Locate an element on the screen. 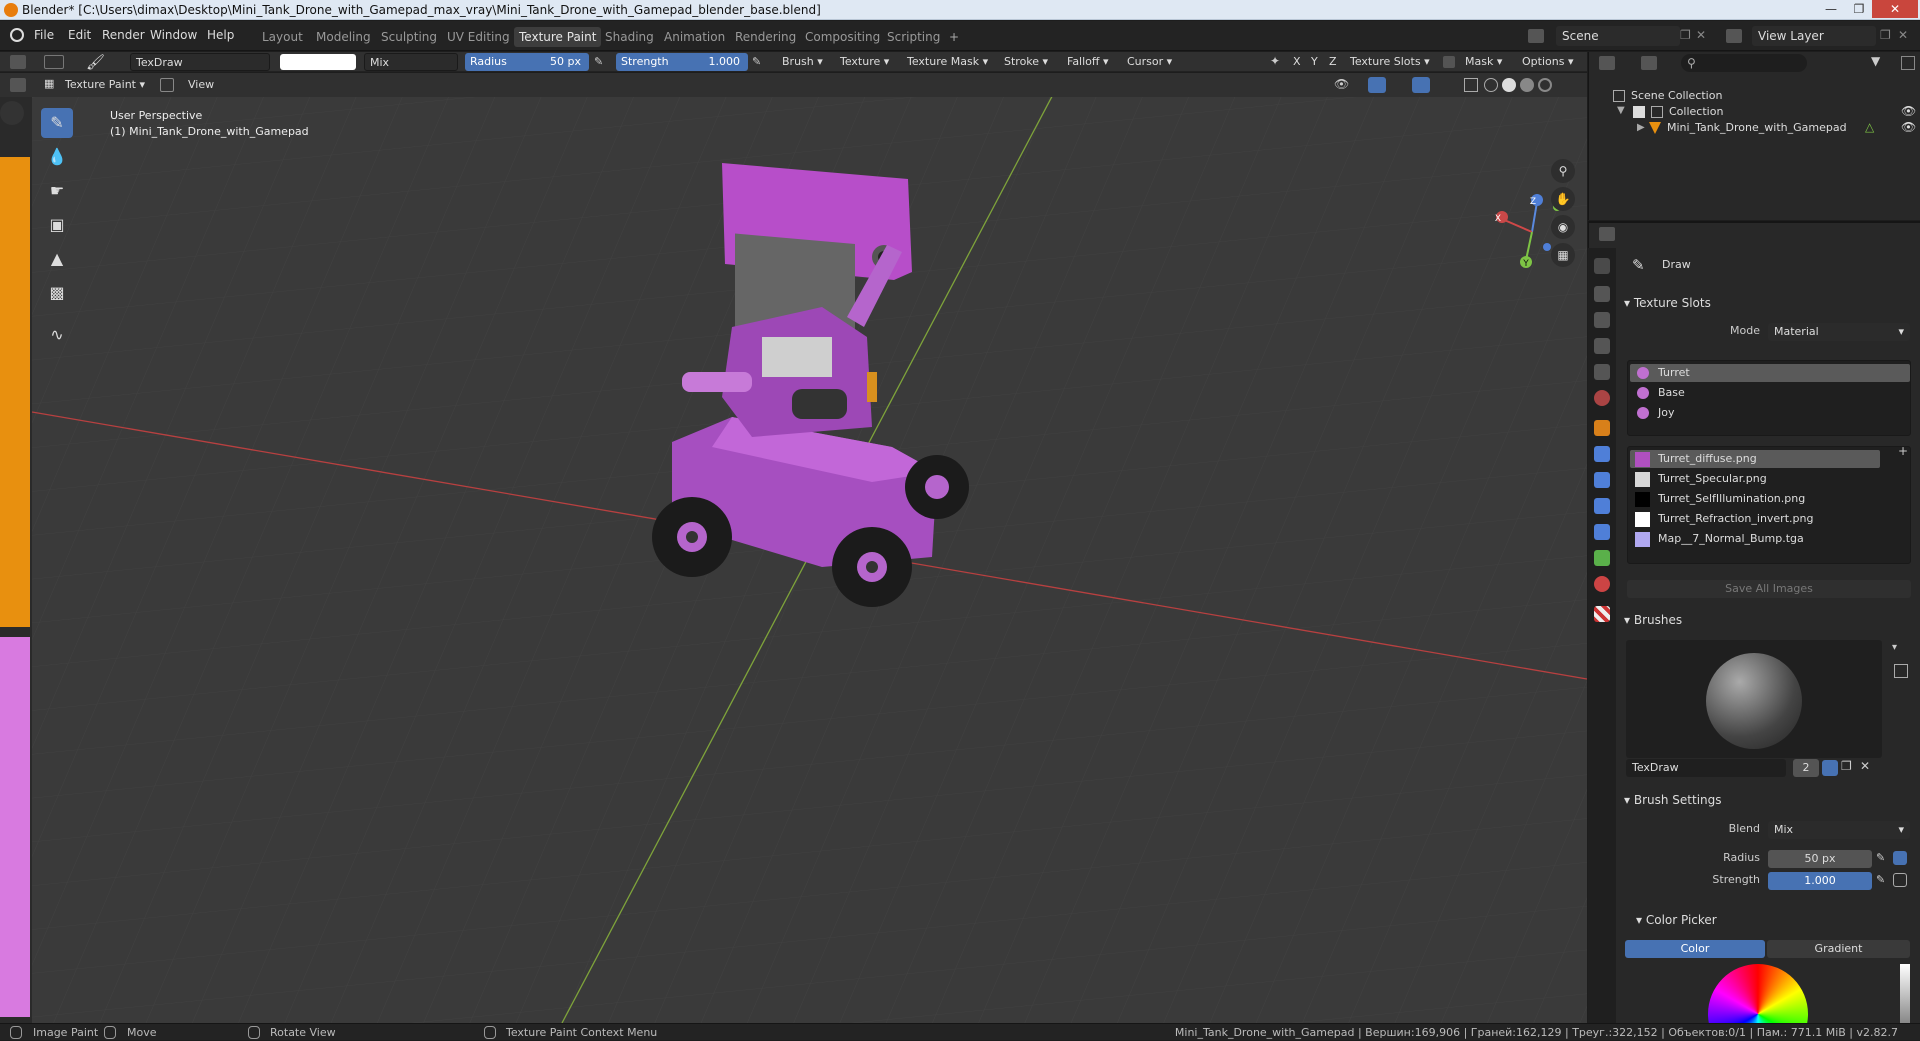 This screenshot has width=1920, height=1041. collection-checkbox is located at coordinates (1639, 112).